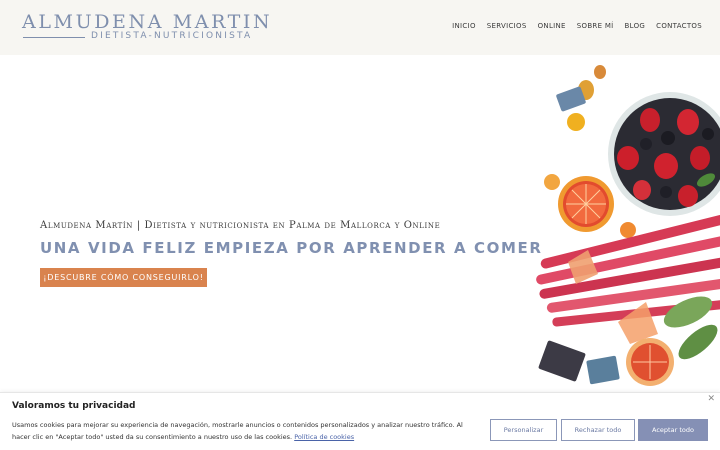  What do you see at coordinates (635, 26) in the screenshot?
I see `nav-item-blog: BLOG` at bounding box center [635, 26].